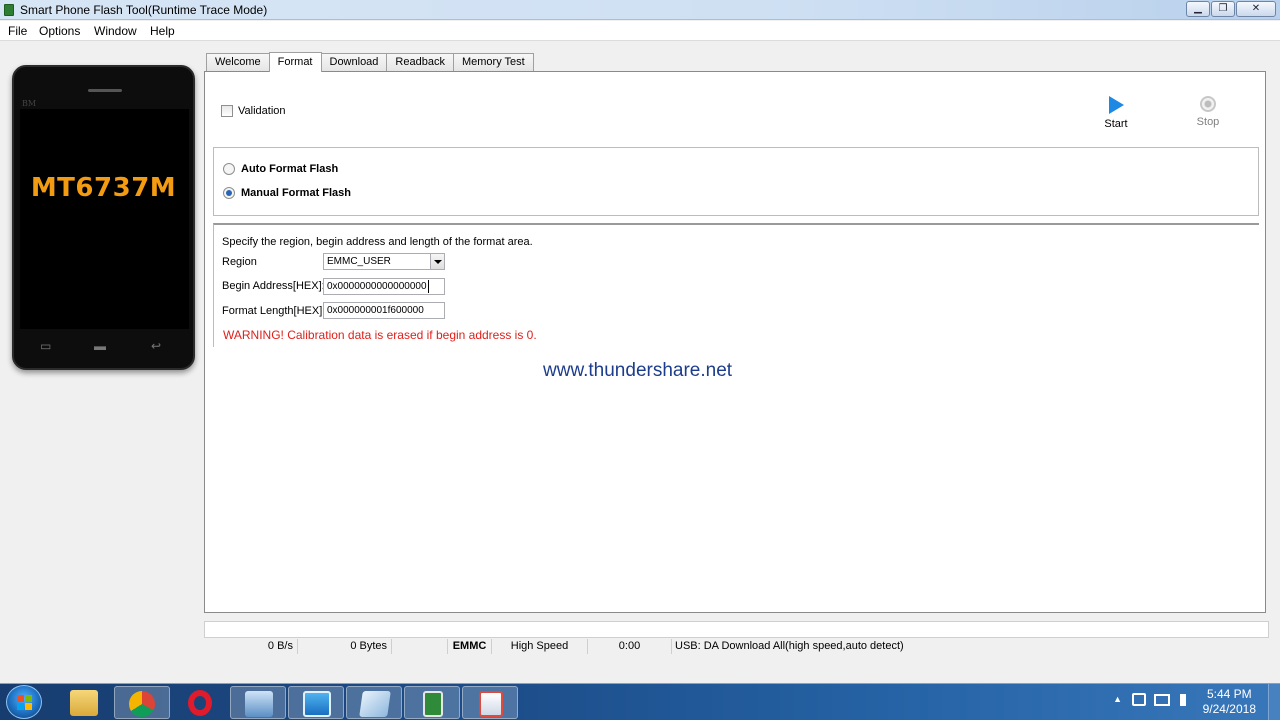  What do you see at coordinates (17, 31) in the screenshot?
I see `menu-file: File` at bounding box center [17, 31].